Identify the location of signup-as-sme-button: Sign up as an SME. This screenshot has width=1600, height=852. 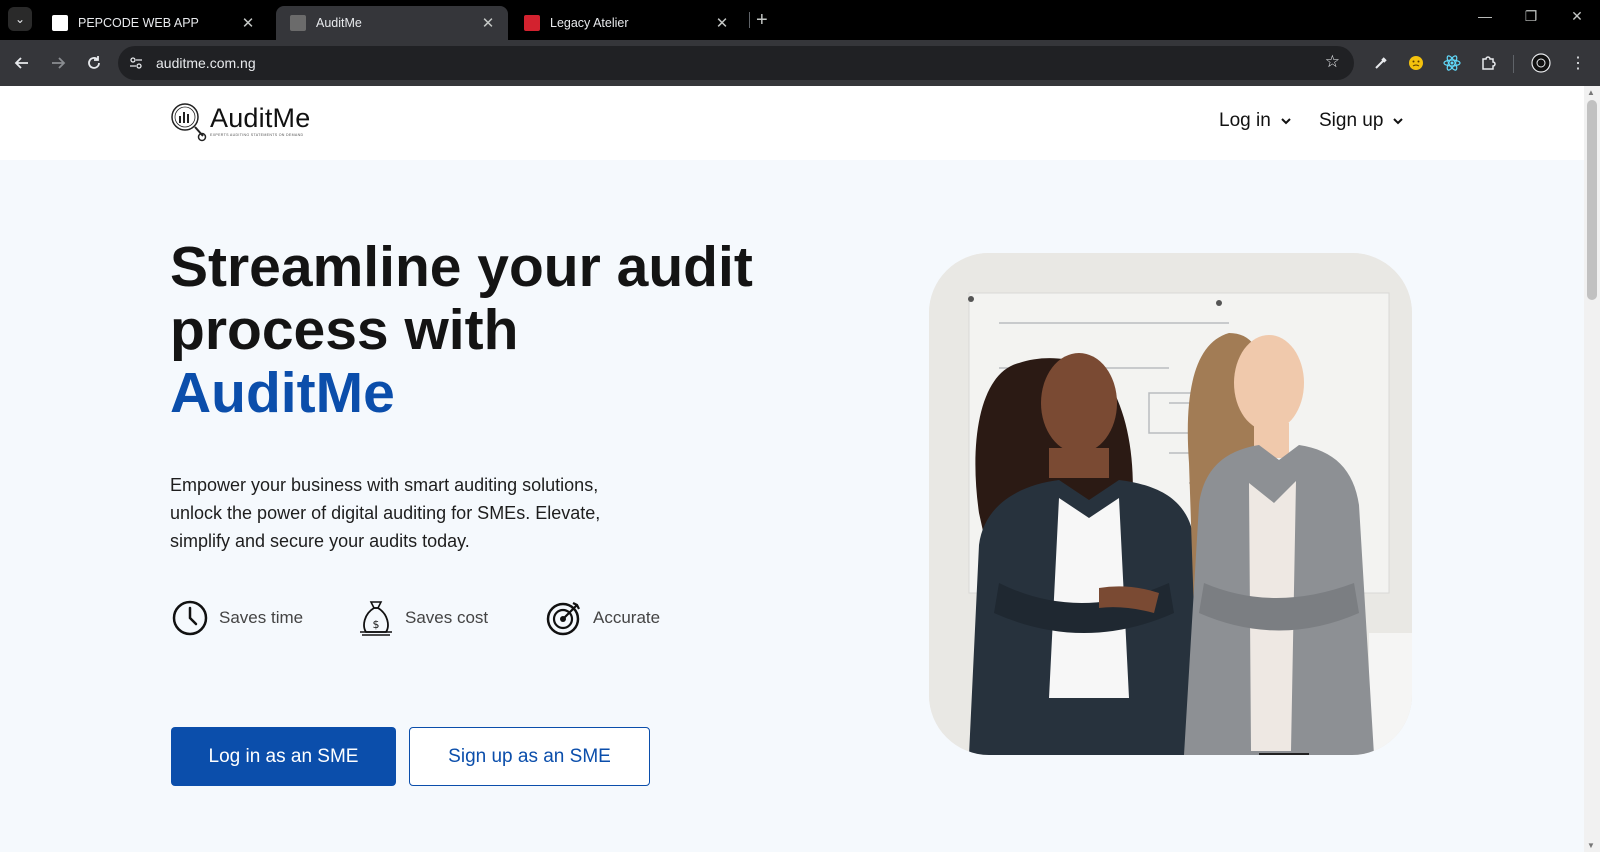
(529, 756).